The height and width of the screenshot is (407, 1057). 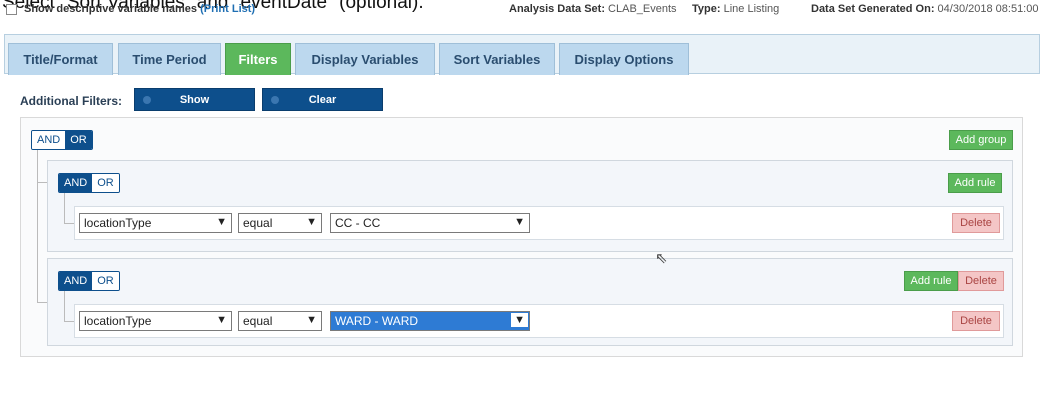 I want to click on tab-display-options: Display Options, so click(x=624, y=59).